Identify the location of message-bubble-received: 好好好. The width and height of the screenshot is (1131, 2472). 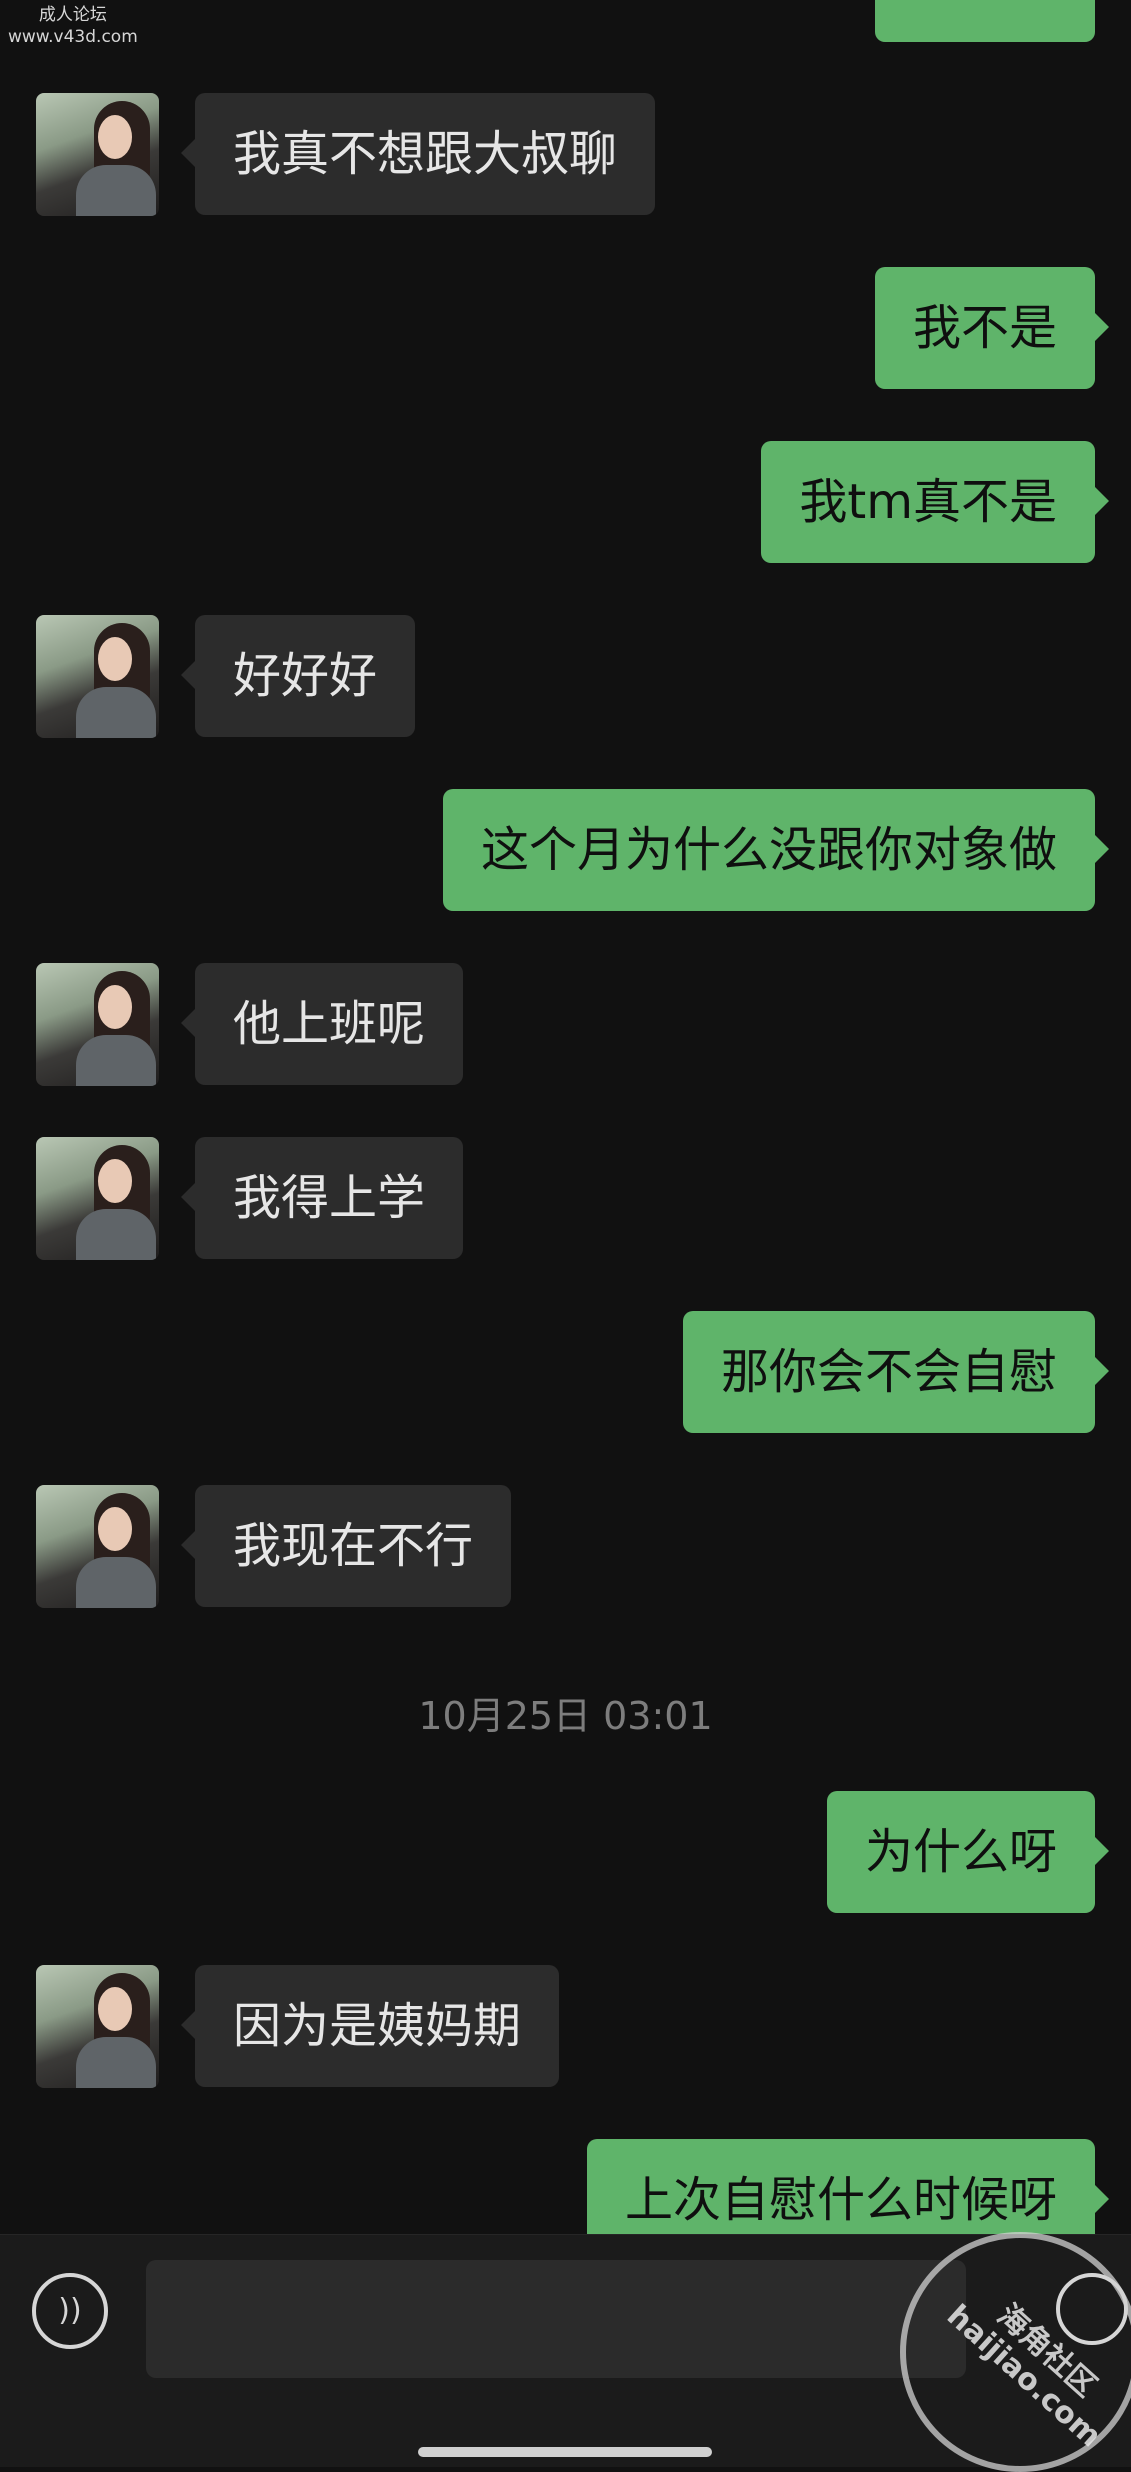
(298, 676).